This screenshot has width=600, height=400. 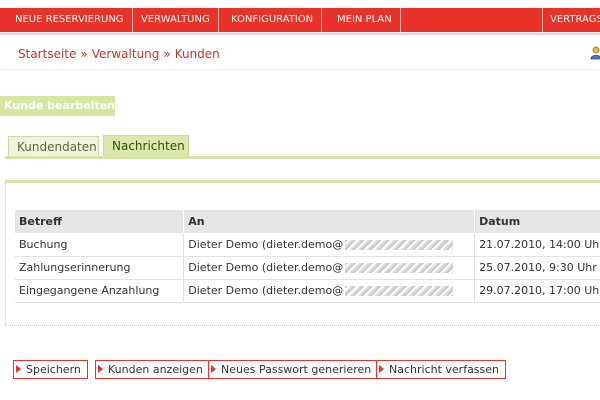 I want to click on user-icon, so click(x=595, y=53).